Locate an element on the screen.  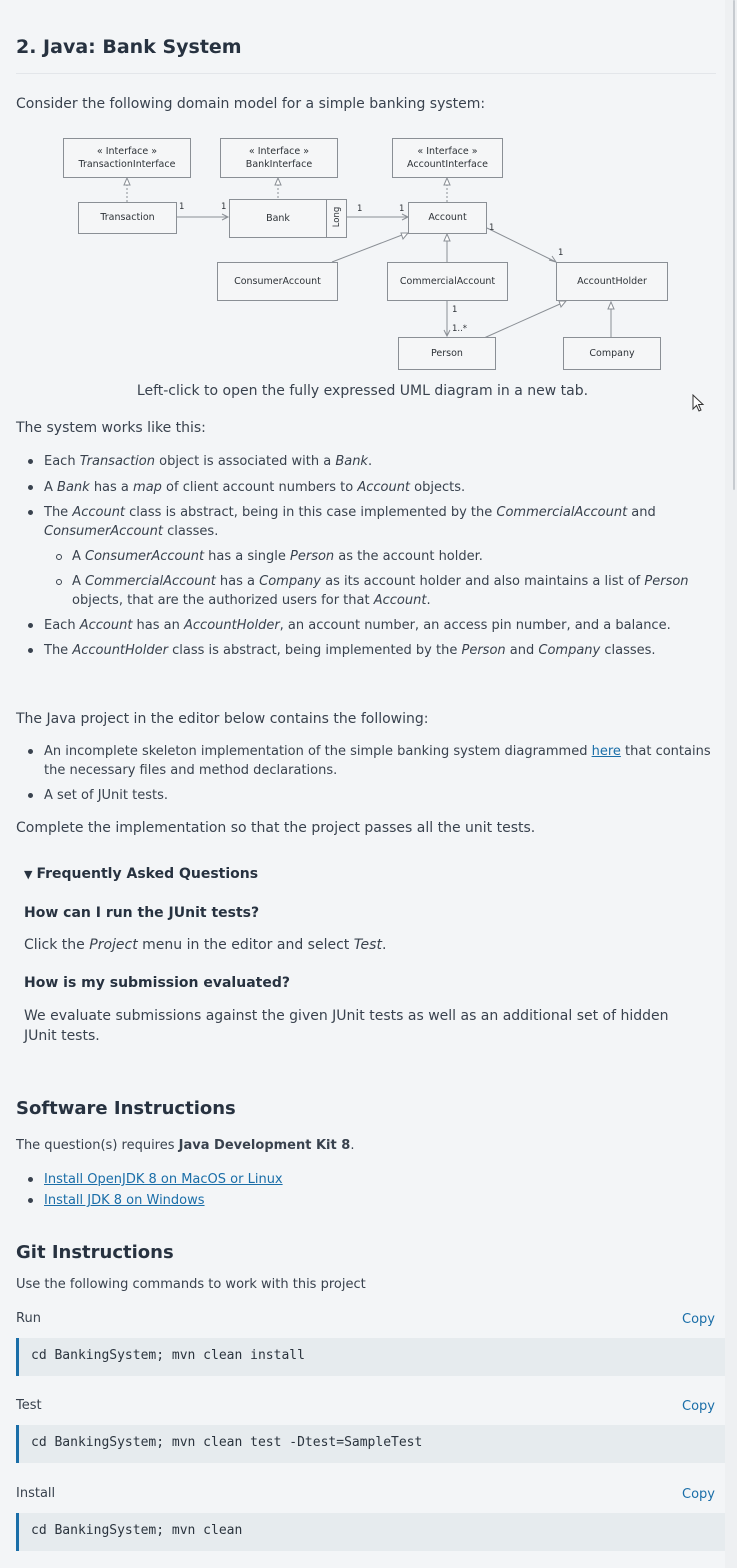
class-name: BankInterface is located at coordinates (279, 164).